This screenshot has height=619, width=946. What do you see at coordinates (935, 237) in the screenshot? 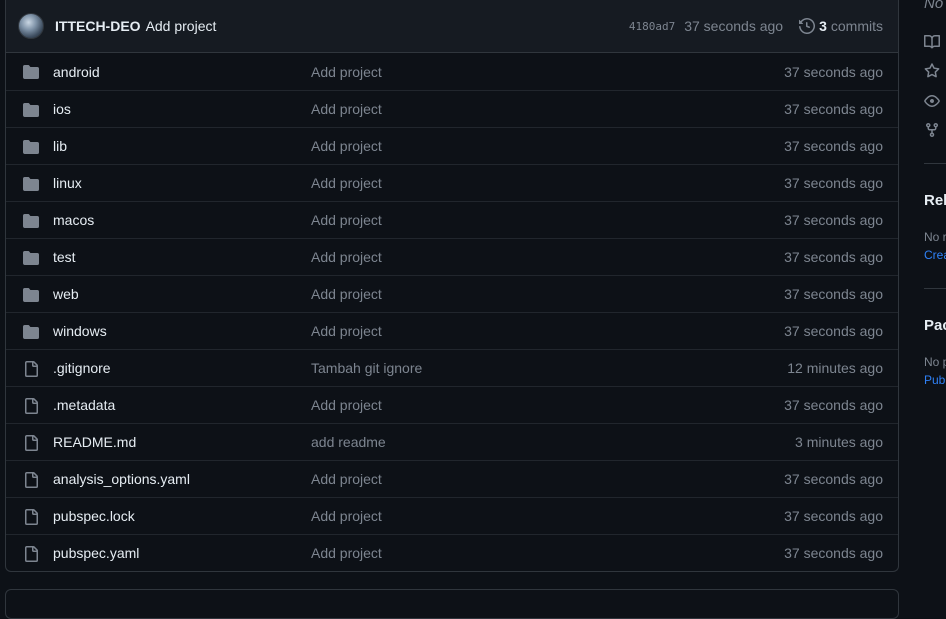
I see `releases-empty-text: No r` at bounding box center [935, 237].